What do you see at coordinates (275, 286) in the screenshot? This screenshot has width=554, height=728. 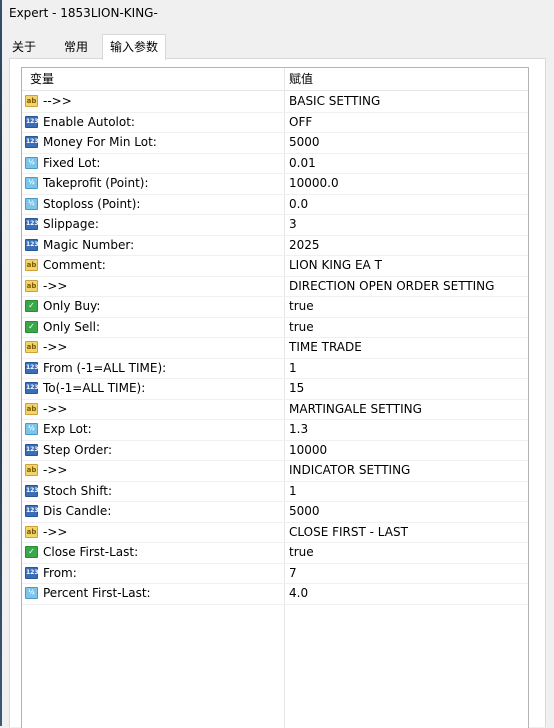 I see `parameter-row: ab ->> DIRECTION OPEN ORDER SETTING` at bounding box center [275, 286].